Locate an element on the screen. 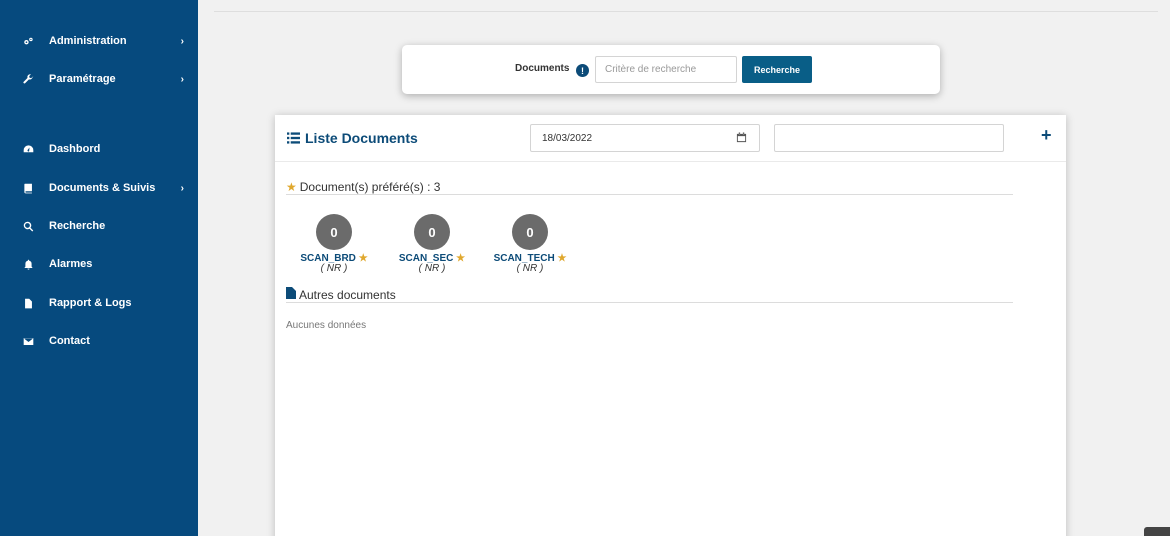  sidebar-item-dashbord: Dashbord is located at coordinates (99, 149).